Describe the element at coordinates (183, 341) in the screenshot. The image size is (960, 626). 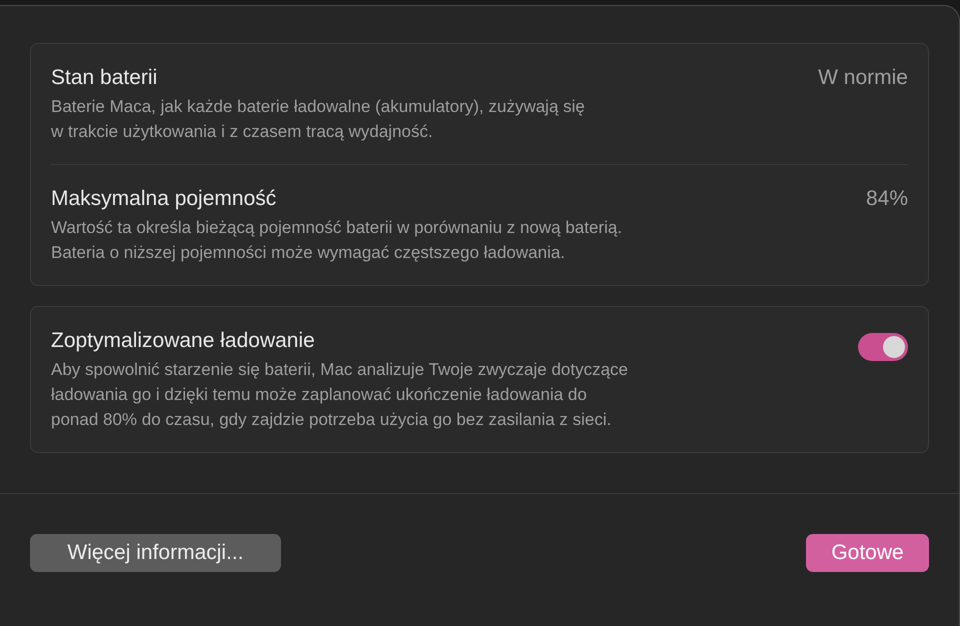
I see `setting-title: Zoptymalizowane ładowanie` at that location.